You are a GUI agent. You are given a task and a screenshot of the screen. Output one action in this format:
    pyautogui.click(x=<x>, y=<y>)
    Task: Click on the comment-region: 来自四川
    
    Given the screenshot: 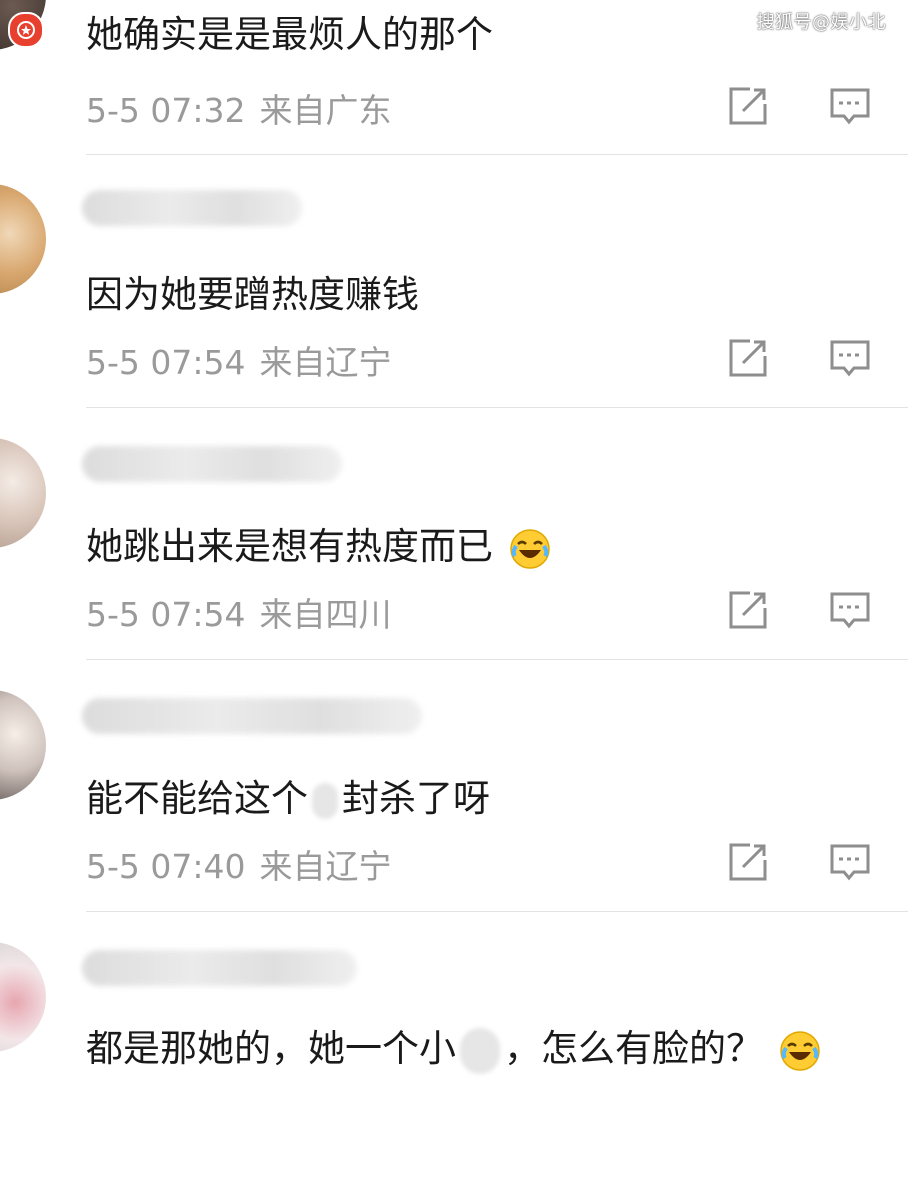 What is the action you would take?
    pyautogui.click(x=325, y=614)
    